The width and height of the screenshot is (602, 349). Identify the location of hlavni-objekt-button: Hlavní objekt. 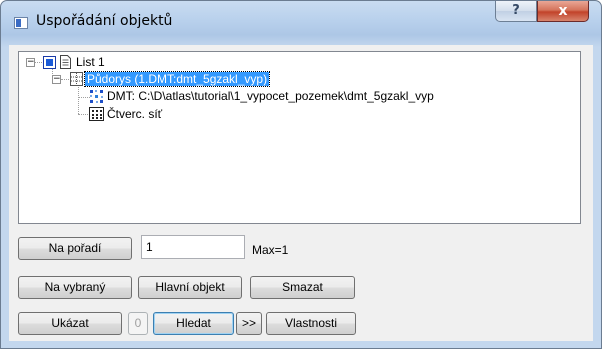
(190, 287).